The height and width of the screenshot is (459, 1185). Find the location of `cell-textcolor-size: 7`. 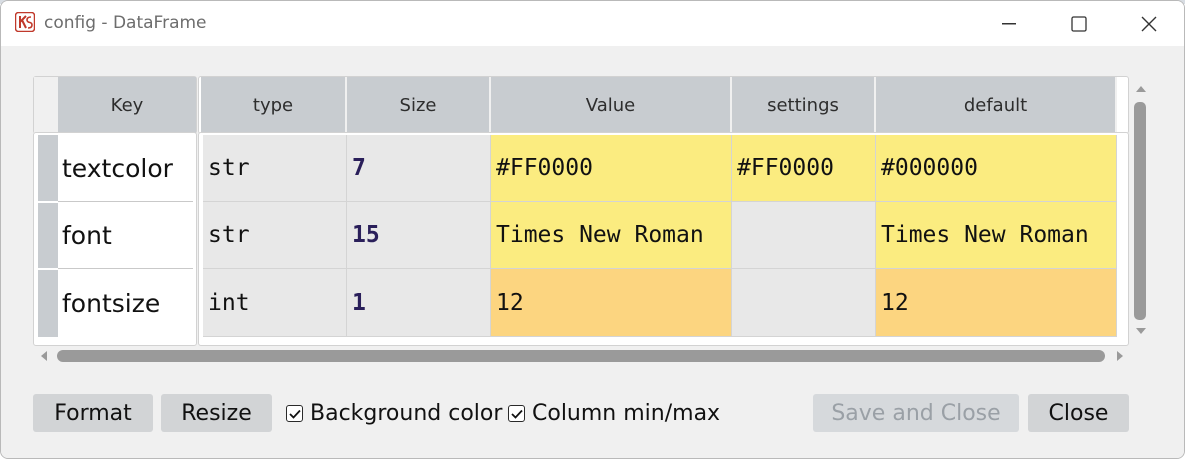

cell-textcolor-size: 7 is located at coordinates (419, 168).